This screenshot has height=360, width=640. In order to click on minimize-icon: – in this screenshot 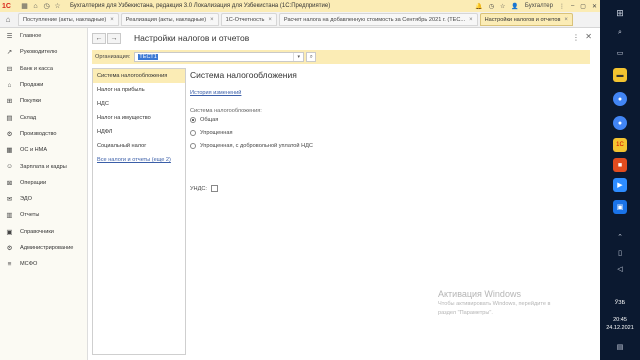, I will do `click(572, 6)`.